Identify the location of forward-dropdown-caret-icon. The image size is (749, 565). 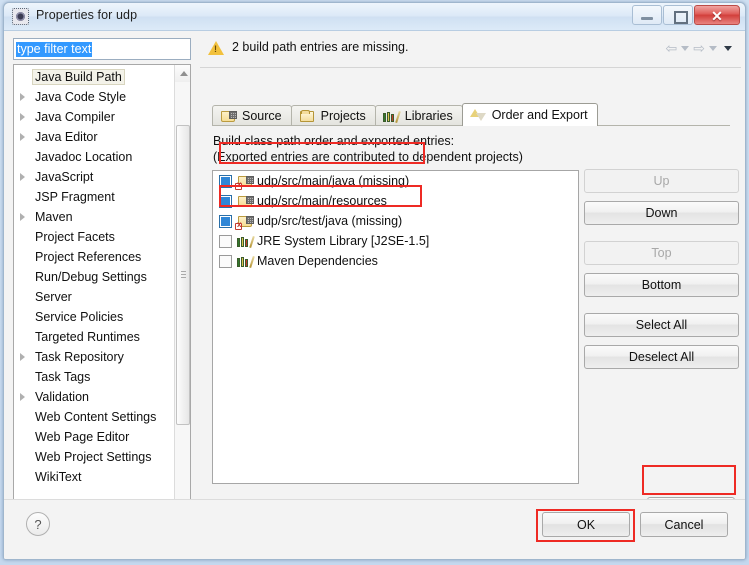
(713, 48).